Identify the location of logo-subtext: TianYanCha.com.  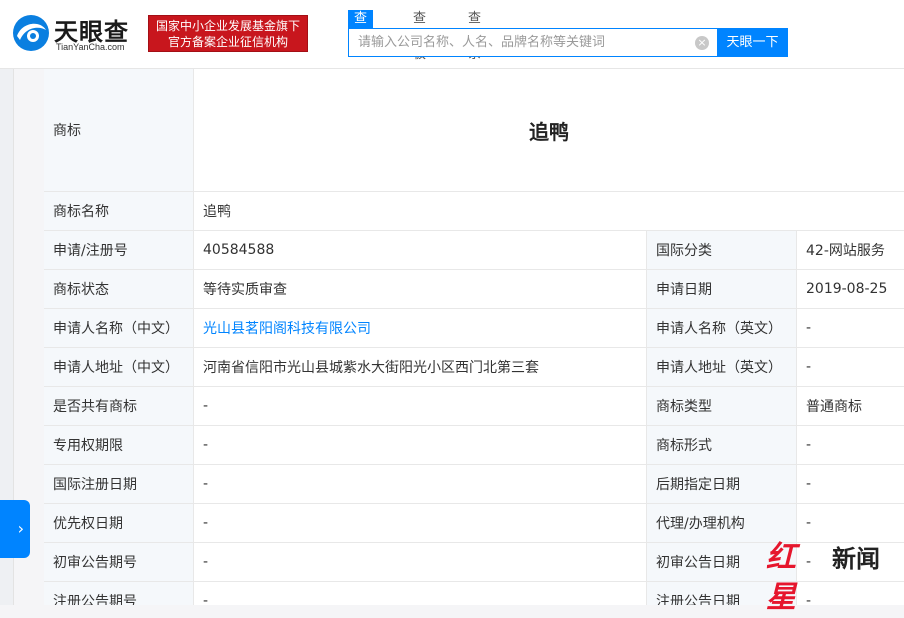
(90, 47).